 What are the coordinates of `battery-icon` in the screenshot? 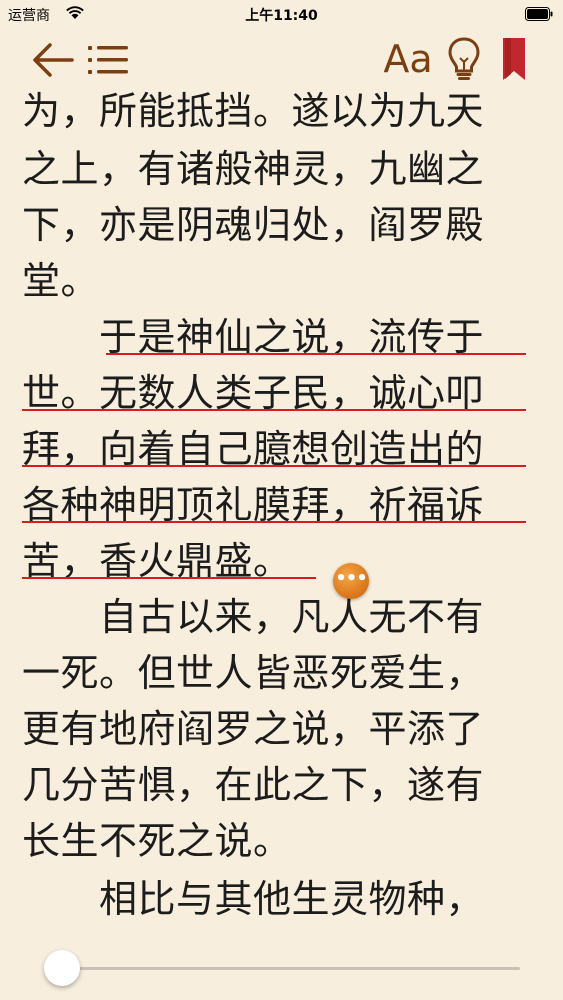 It's located at (539, 14).